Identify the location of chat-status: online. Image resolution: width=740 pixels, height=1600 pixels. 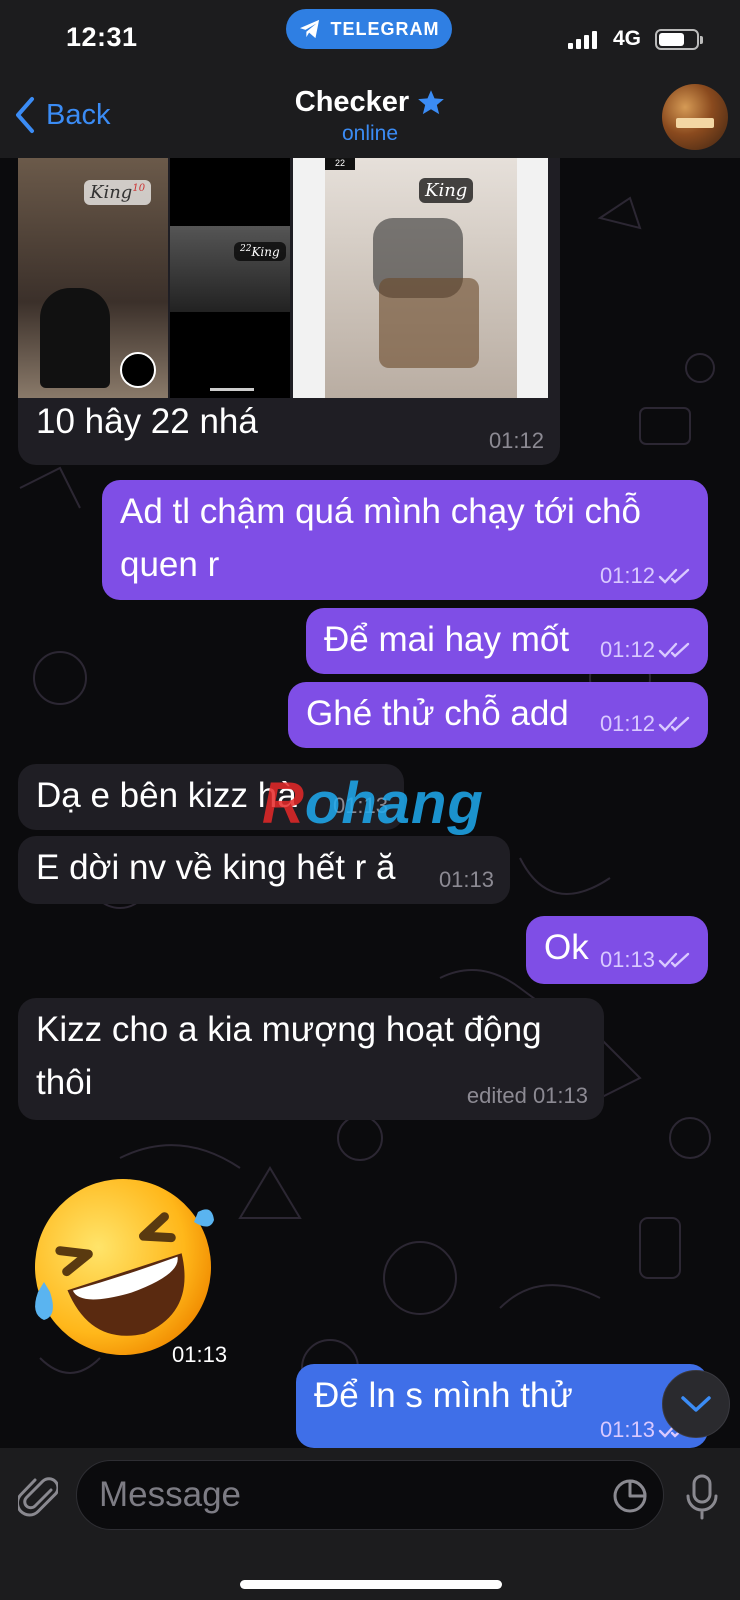
(370, 133).